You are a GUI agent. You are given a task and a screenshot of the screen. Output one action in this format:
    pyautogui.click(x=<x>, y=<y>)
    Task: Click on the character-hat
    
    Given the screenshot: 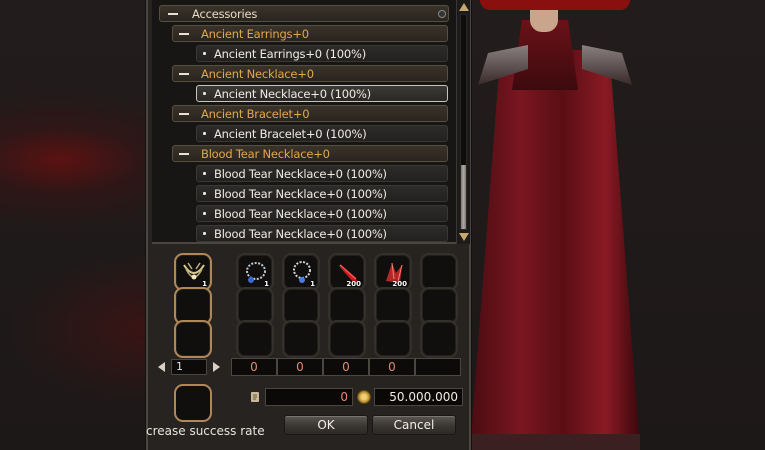 What is the action you would take?
    pyautogui.click(x=555, y=5)
    